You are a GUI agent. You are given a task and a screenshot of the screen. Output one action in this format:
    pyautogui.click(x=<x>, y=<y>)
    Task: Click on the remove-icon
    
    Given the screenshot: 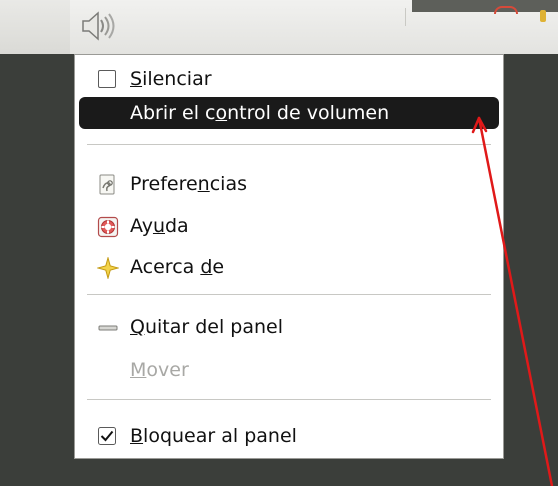 What is the action you would take?
    pyautogui.click(x=108, y=328)
    